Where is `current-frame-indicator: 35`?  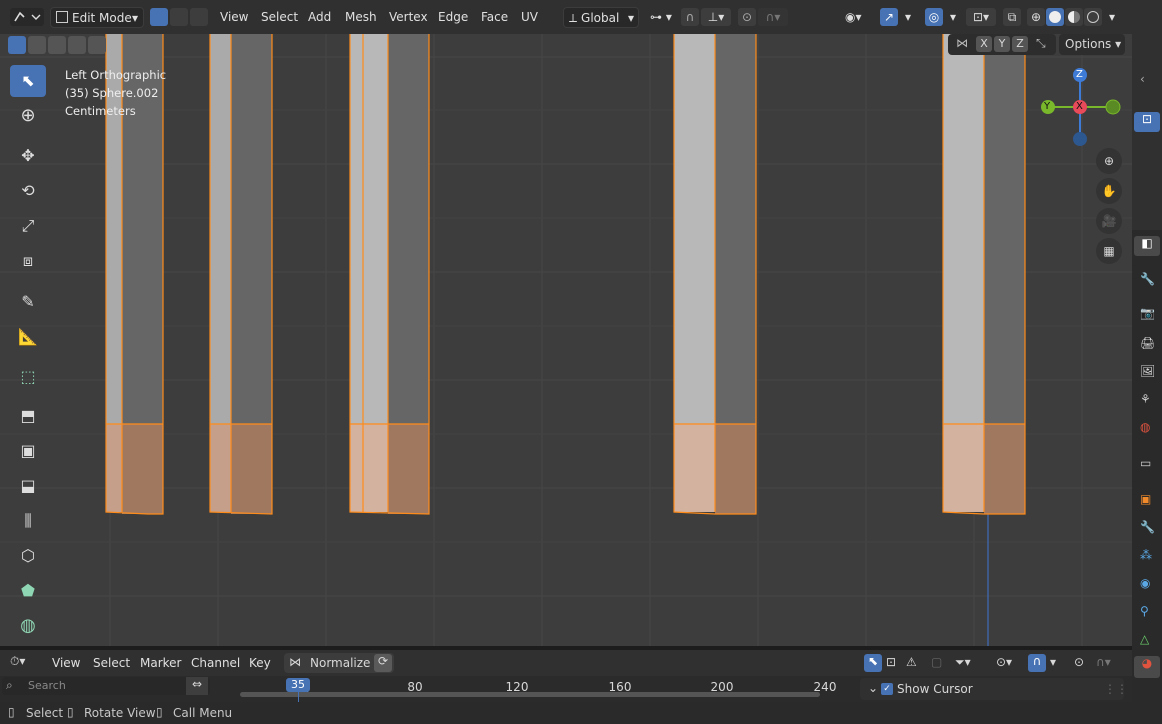
current-frame-indicator: 35 is located at coordinates (298, 685).